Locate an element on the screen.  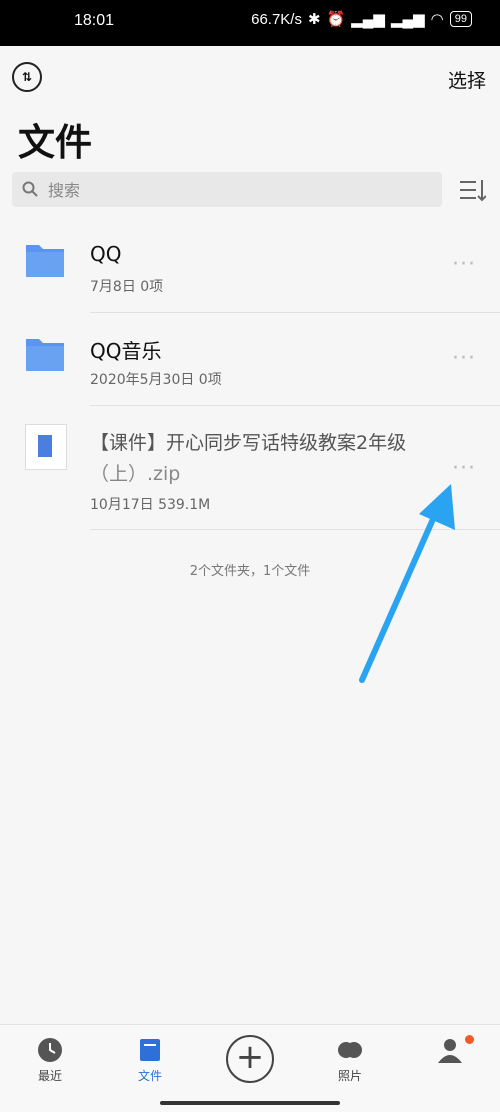
files-icon is located at coordinates (150, 1050).